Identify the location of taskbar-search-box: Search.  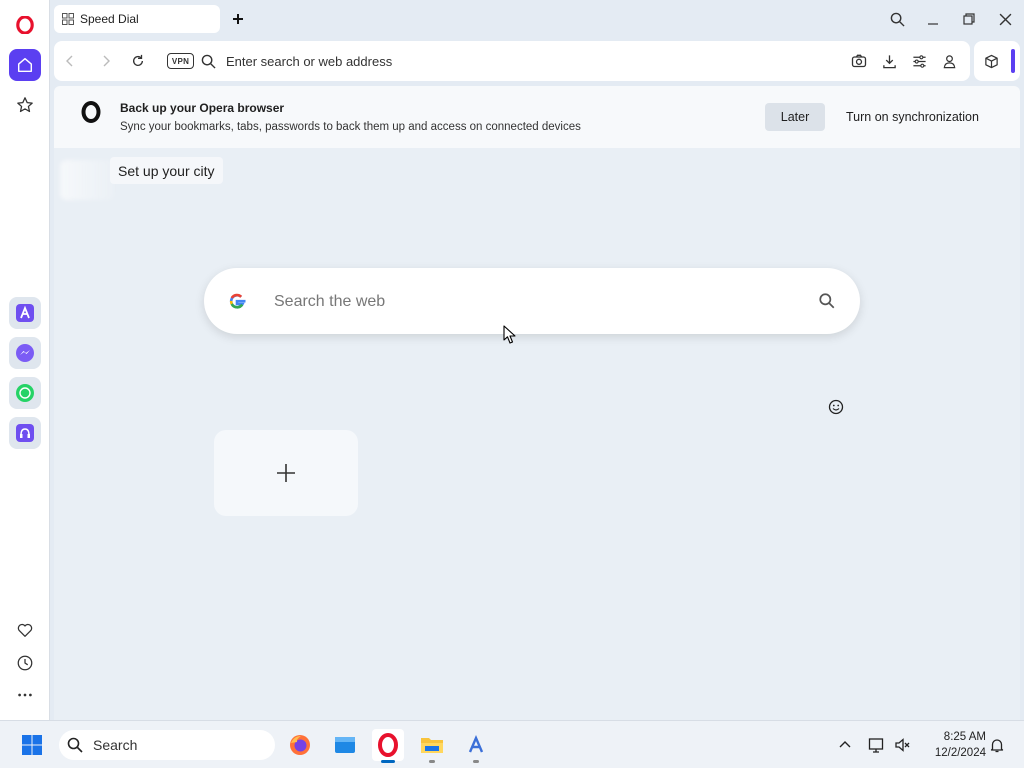
(167, 745).